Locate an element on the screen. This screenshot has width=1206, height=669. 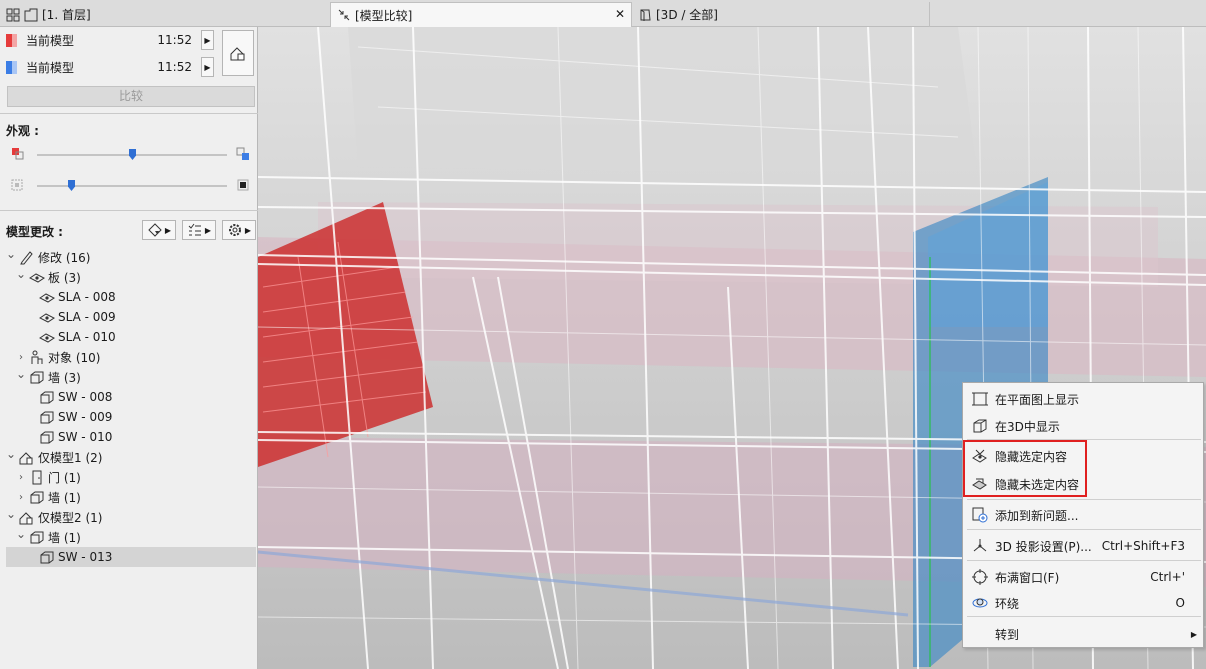
swap-models-button is located at coordinates (238, 53).